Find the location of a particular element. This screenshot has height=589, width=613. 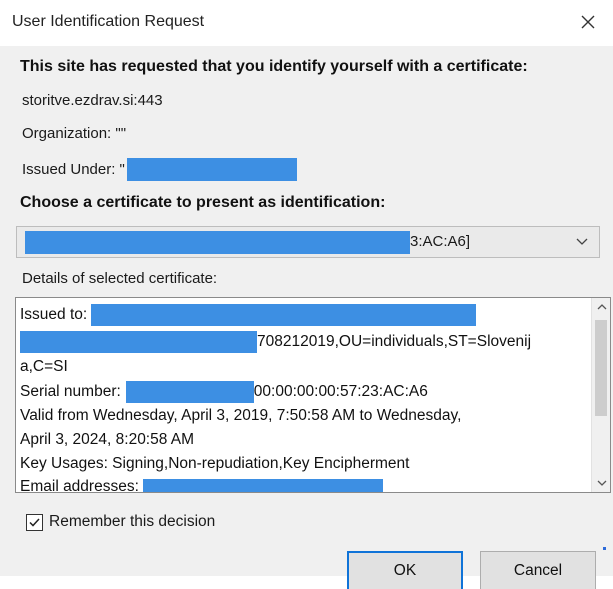

remember-decision-checkbox is located at coordinates (34, 522).